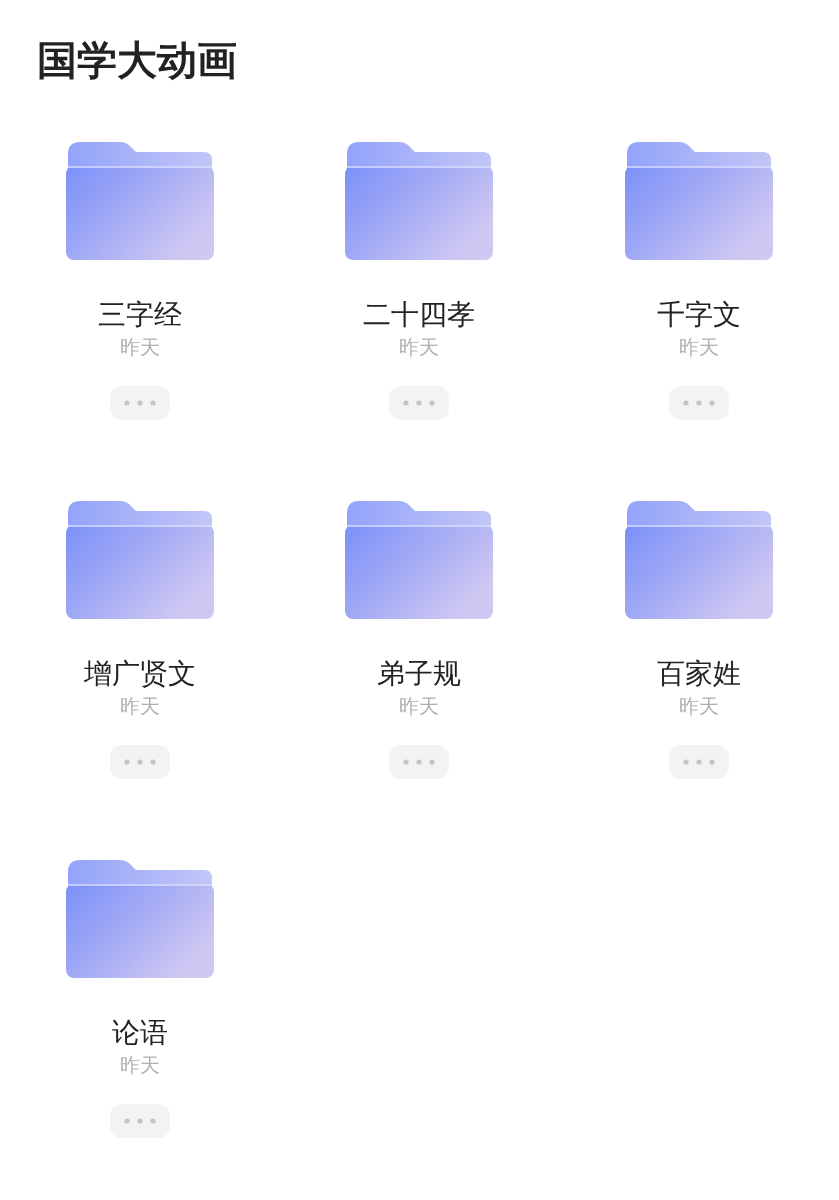  I want to click on folder-name: 增广贤文, so click(139, 674).